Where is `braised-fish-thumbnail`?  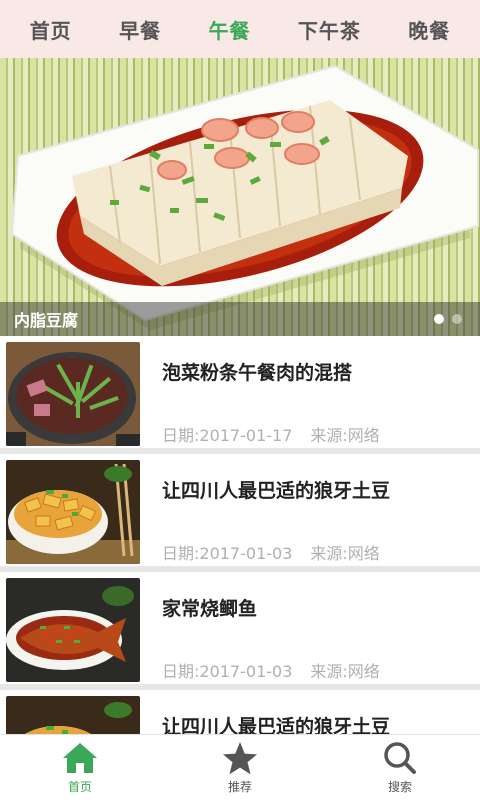 braised-fish-thumbnail is located at coordinates (73, 630).